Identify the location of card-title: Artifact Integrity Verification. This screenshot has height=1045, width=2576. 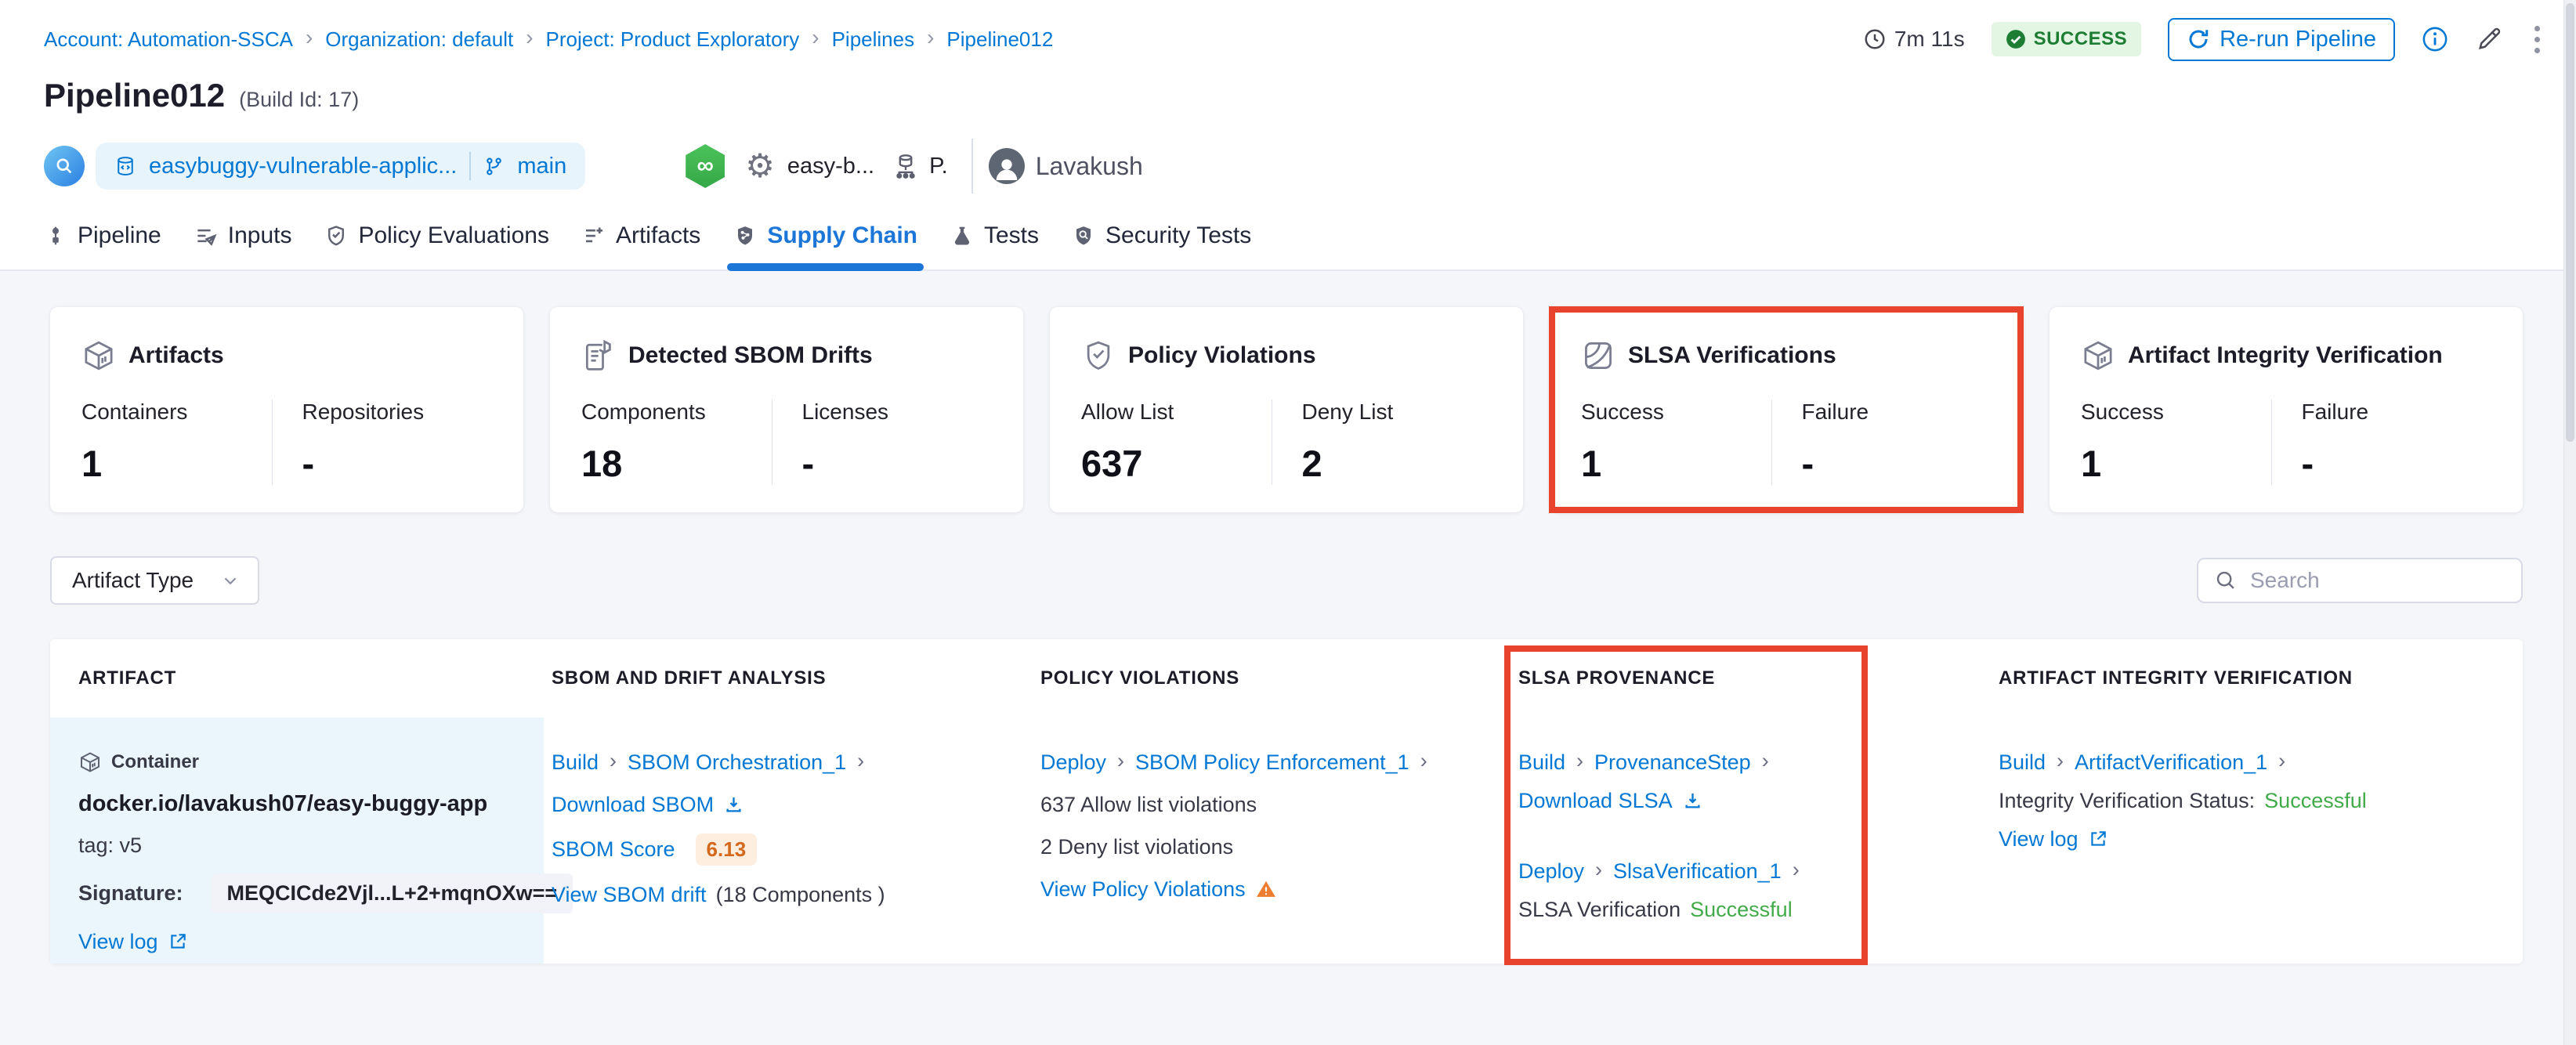
(2285, 355).